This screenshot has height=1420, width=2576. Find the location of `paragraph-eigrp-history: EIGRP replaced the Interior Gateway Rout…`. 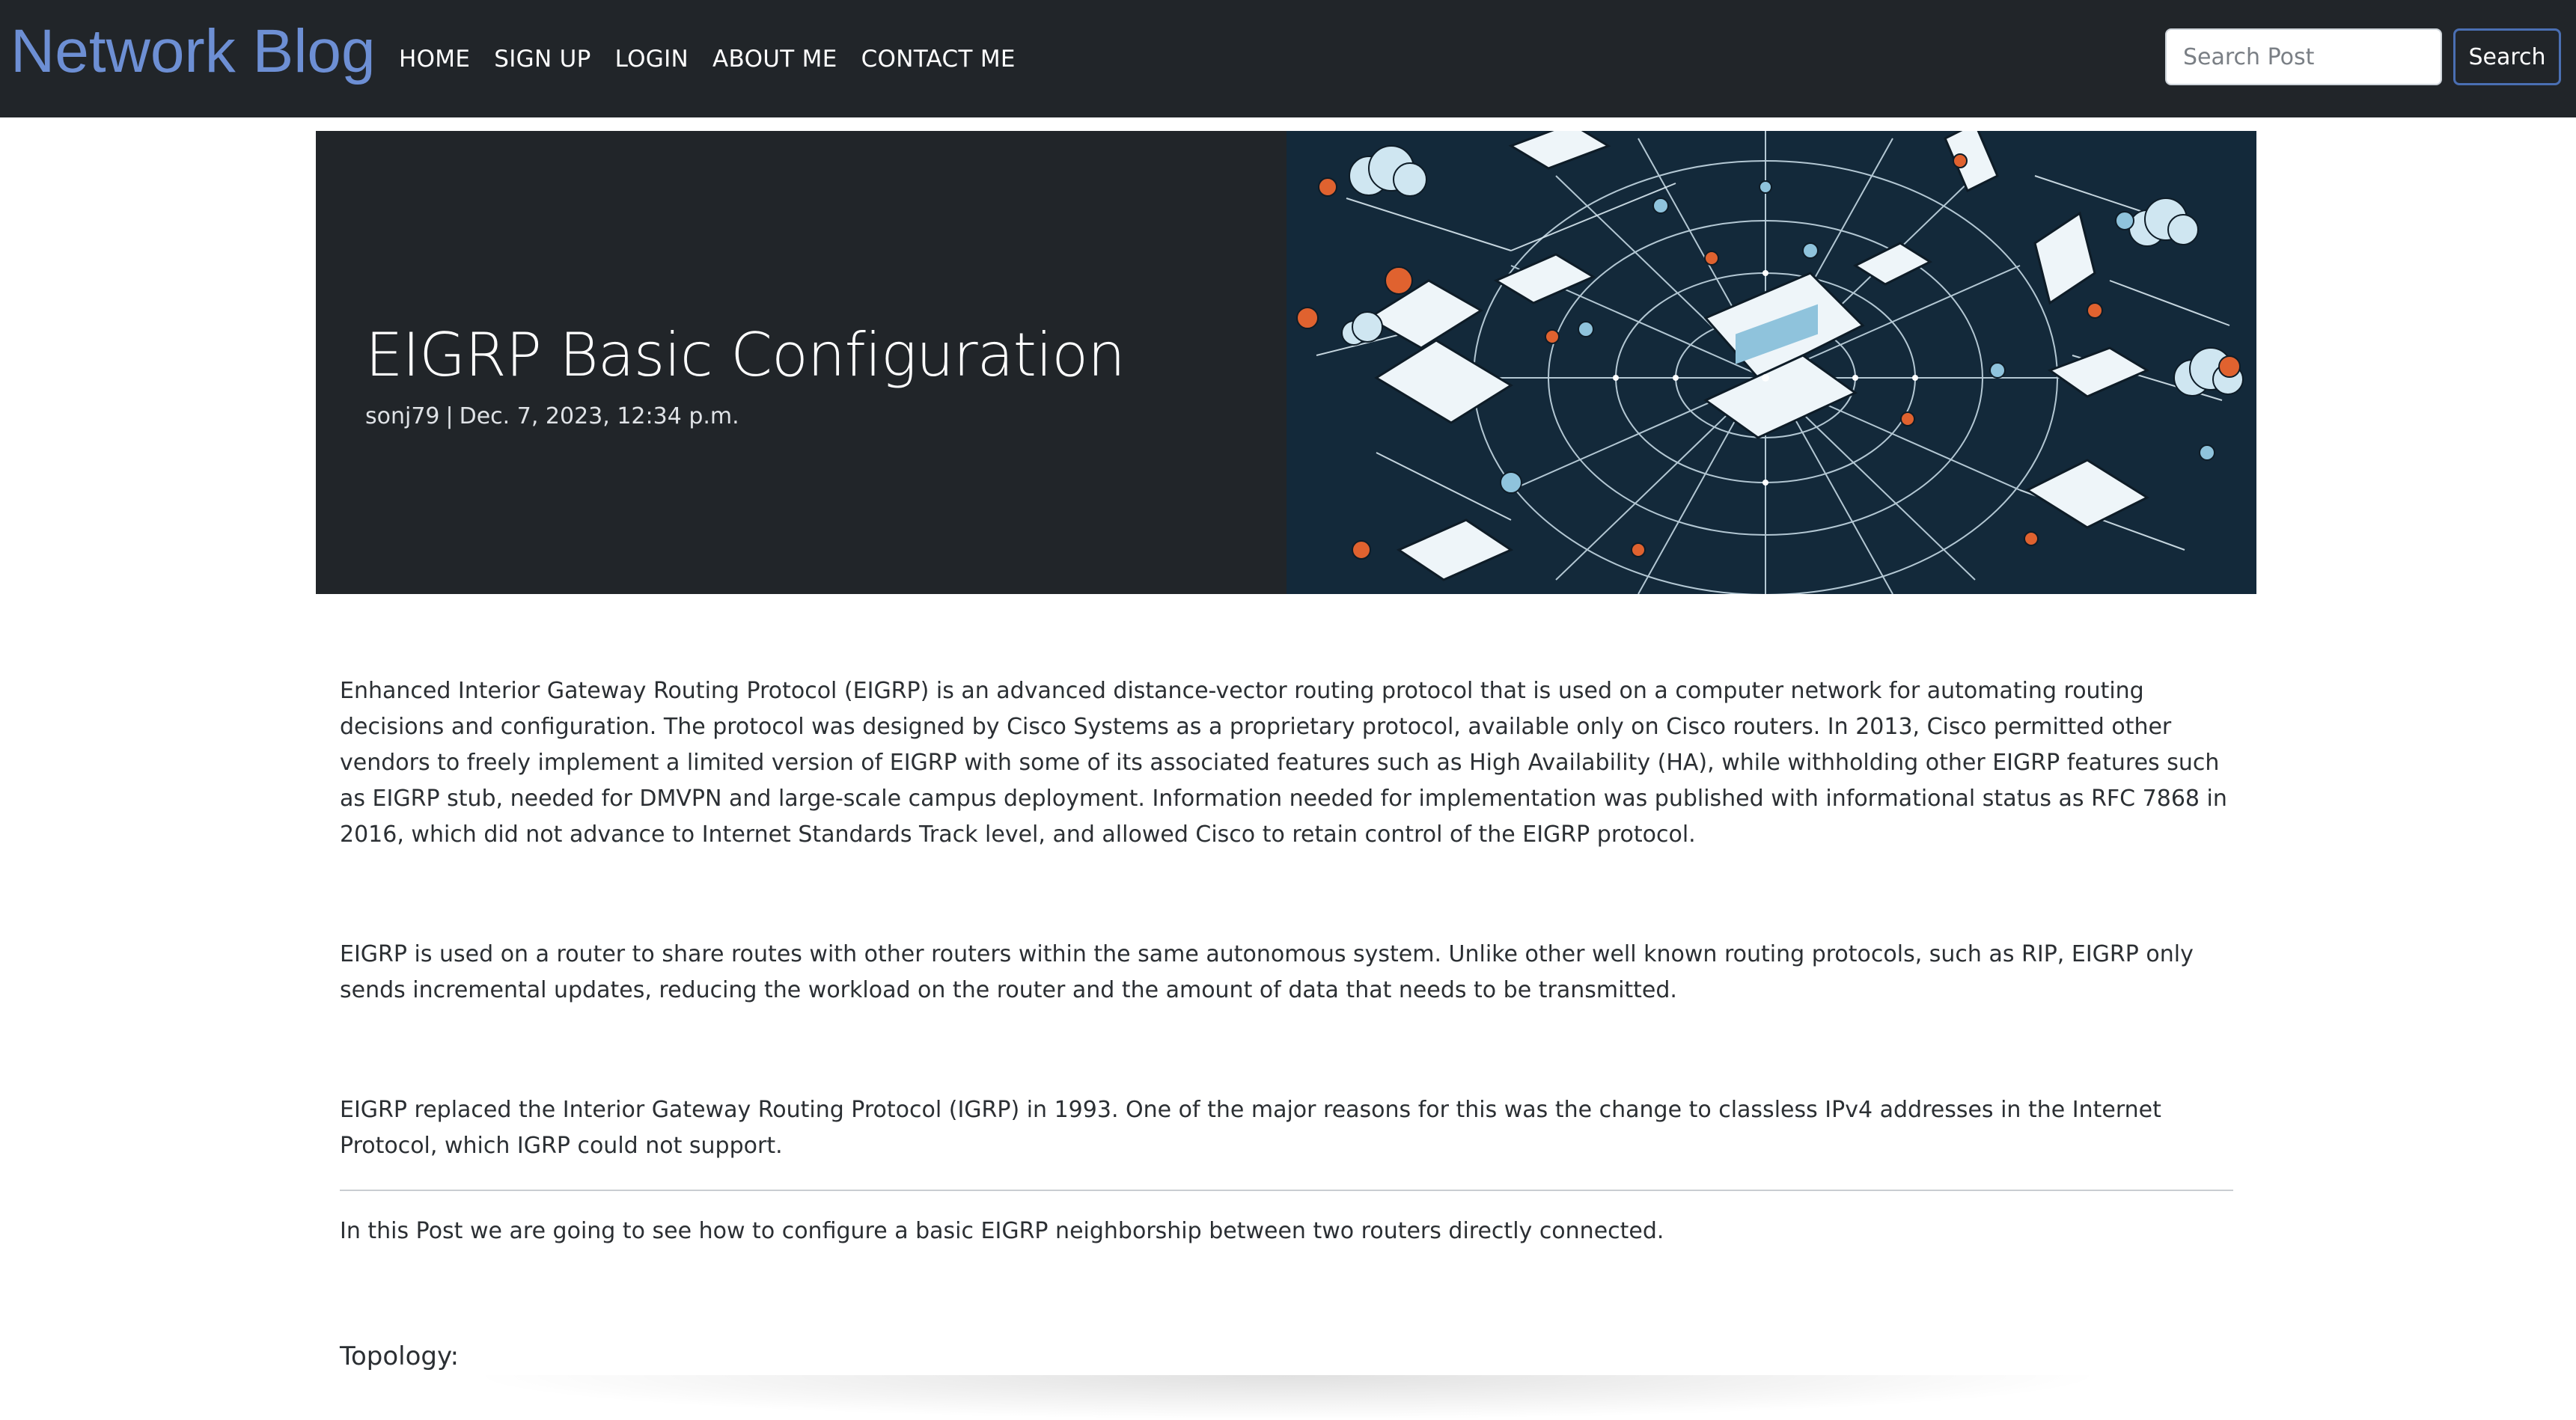

paragraph-eigrp-history: EIGRP replaced the Interior Gateway Rout… is located at coordinates (1250, 1128).